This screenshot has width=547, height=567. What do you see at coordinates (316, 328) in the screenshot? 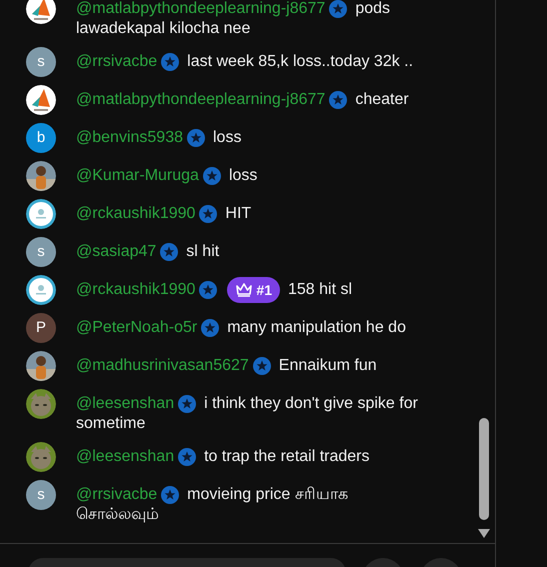
I see `message-text: many manipulation he do` at bounding box center [316, 328].